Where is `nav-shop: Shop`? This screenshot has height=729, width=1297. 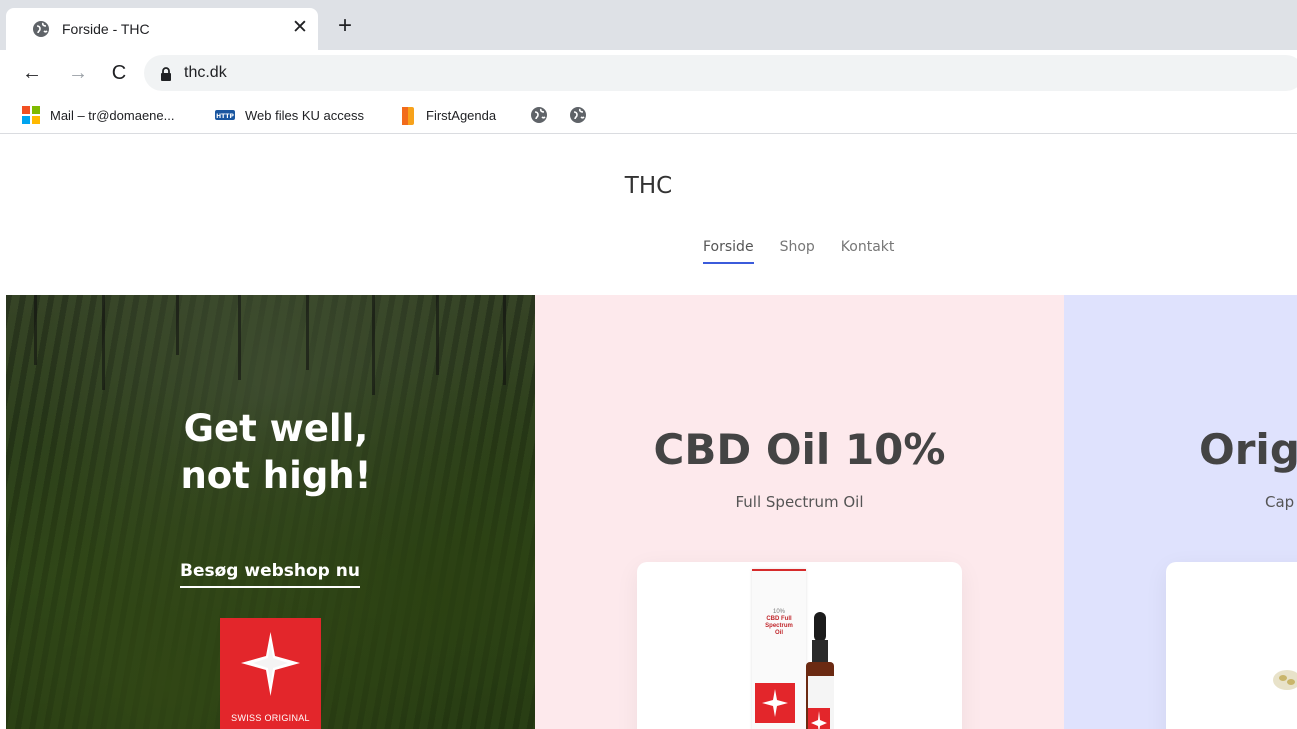
nav-shop: Shop is located at coordinates (797, 251).